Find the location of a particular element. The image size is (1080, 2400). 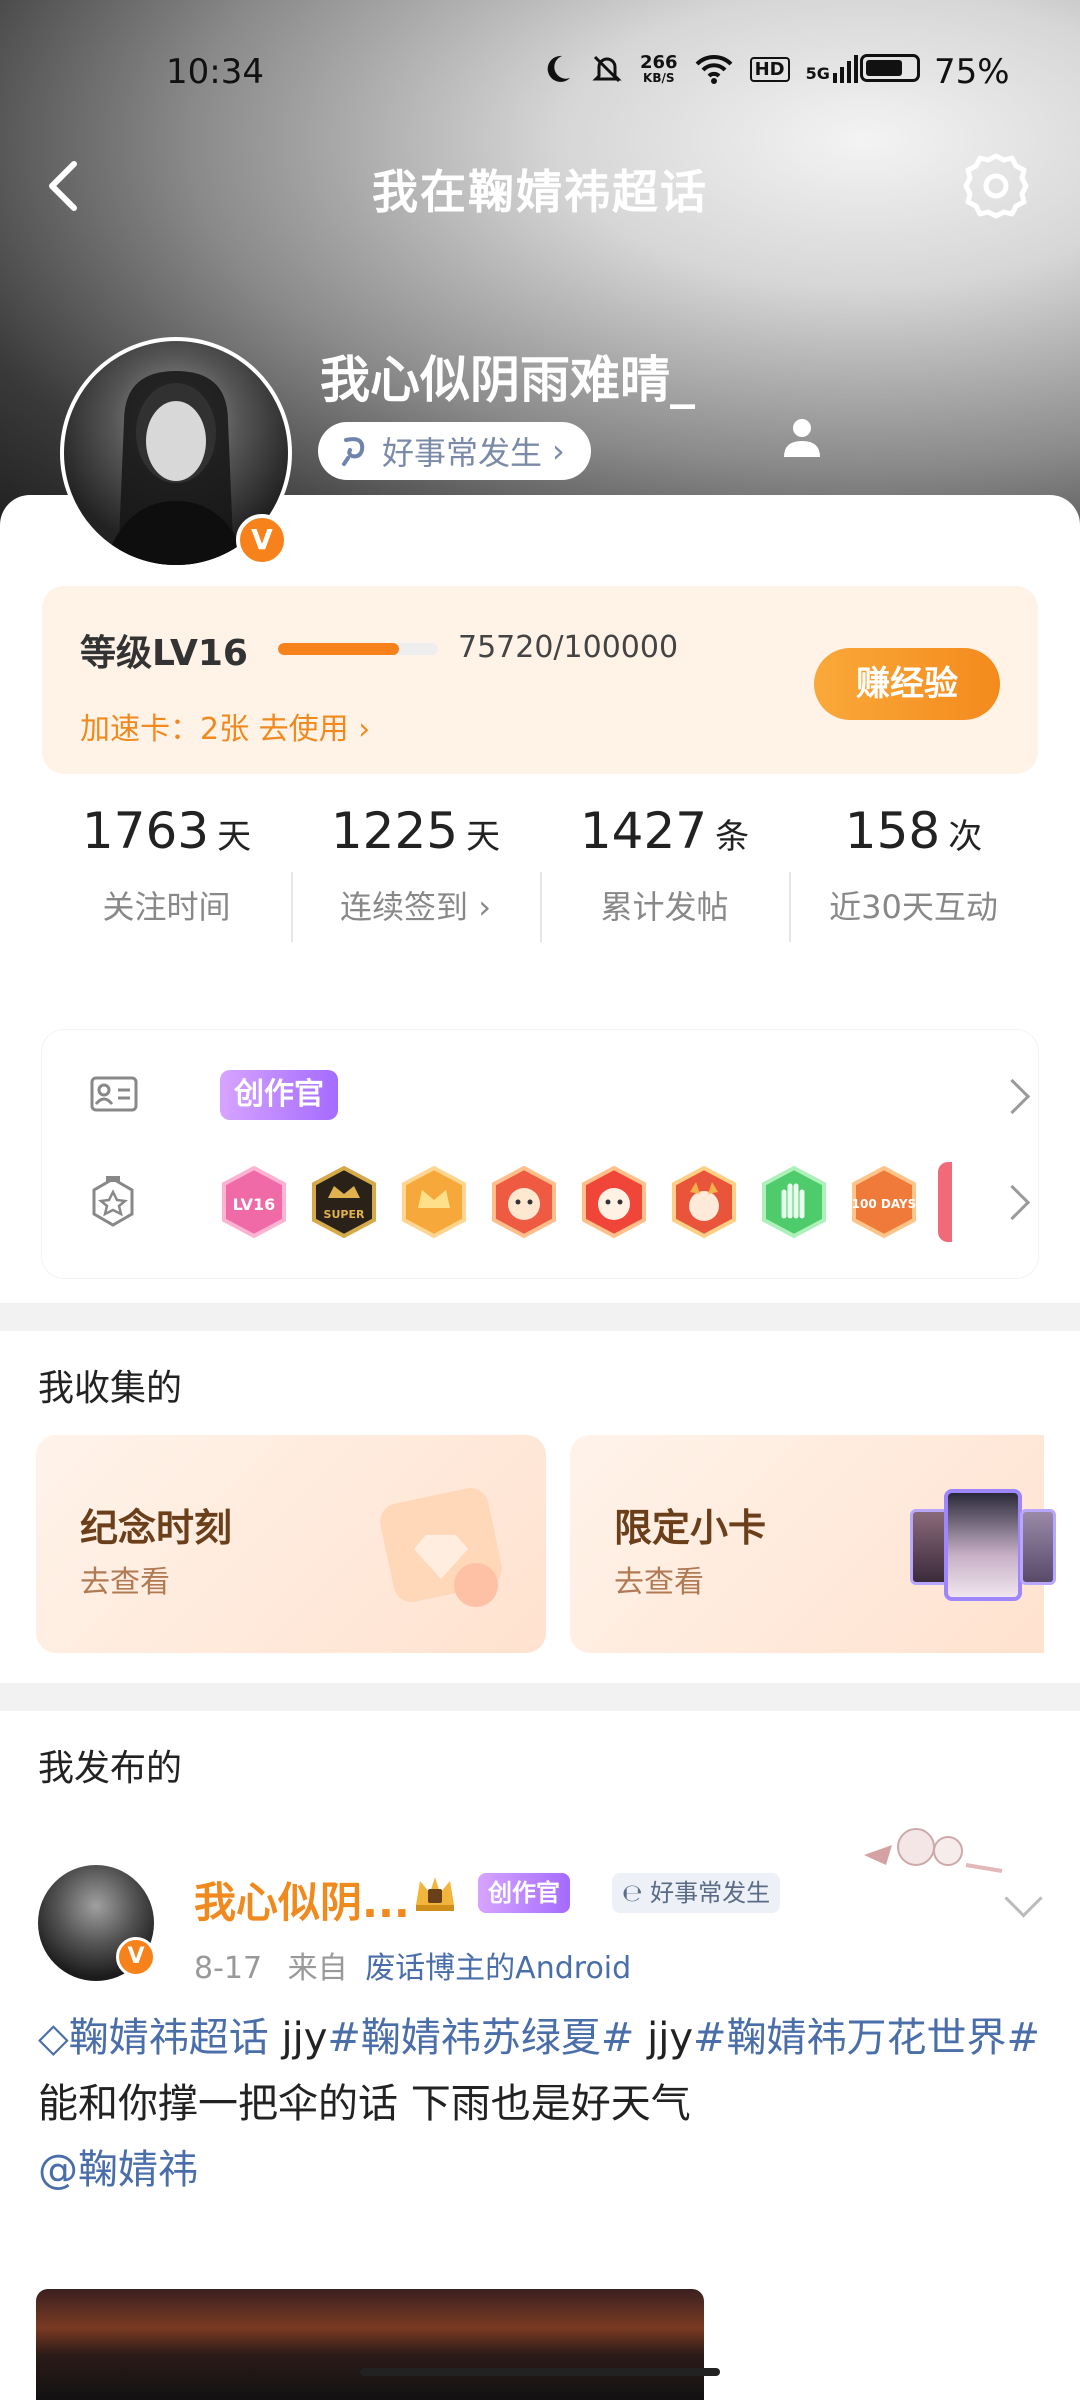

topic-link: ◇鞠婧祎超话 is located at coordinates (153, 2038).